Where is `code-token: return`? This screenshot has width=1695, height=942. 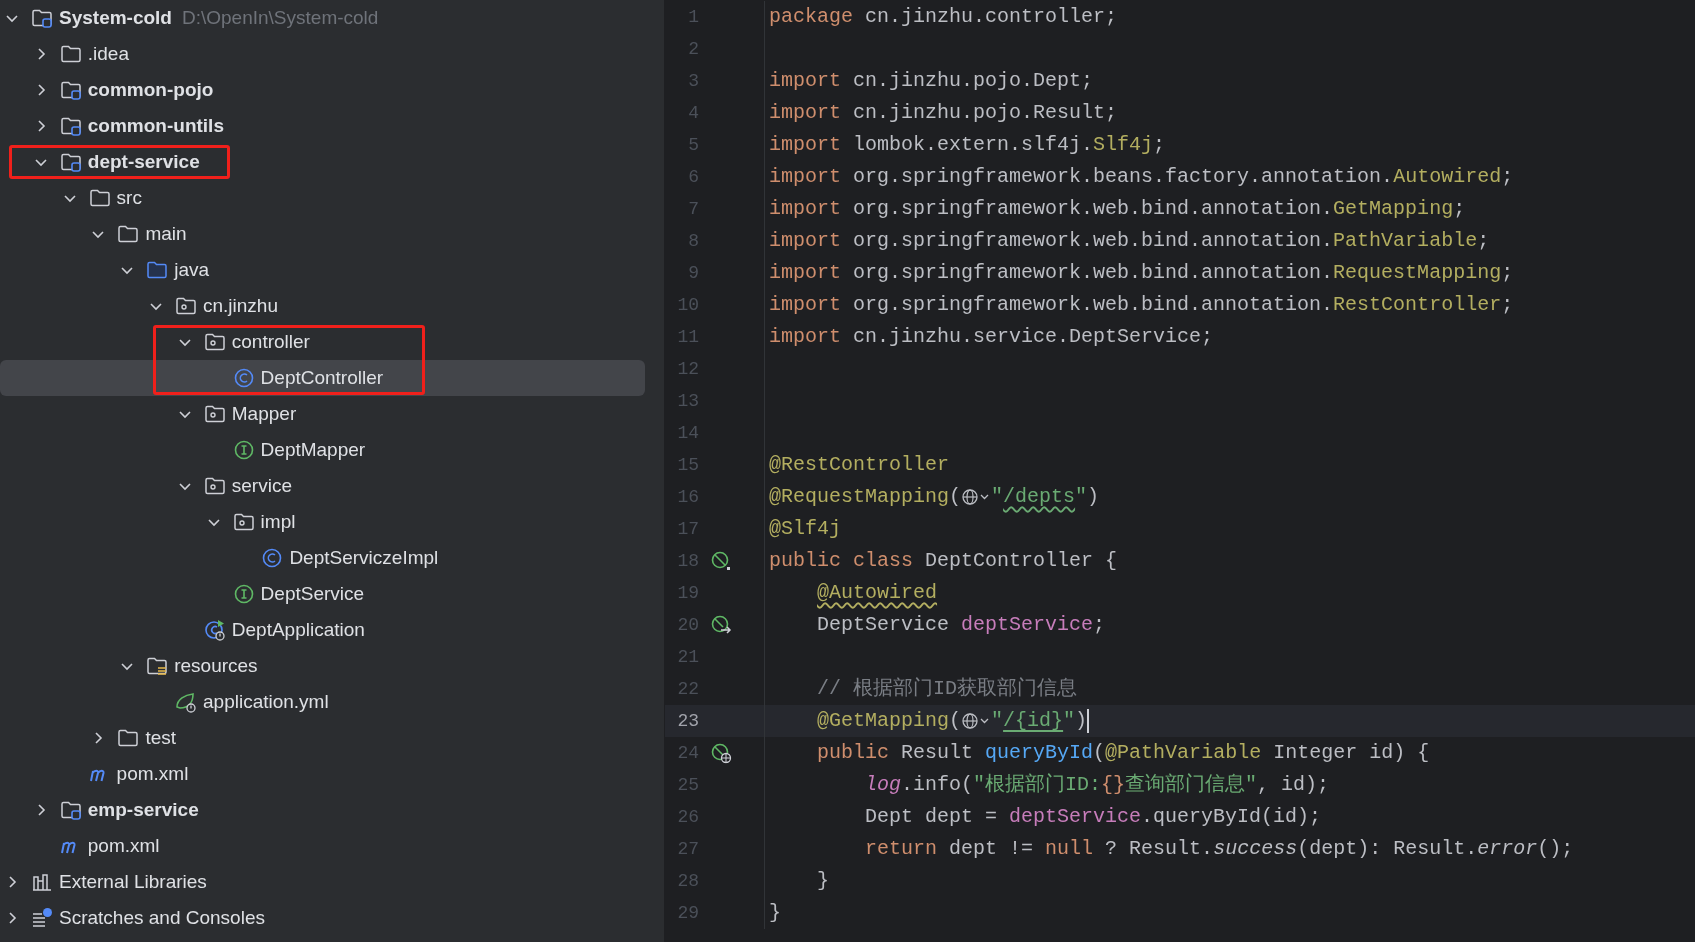
code-token: return is located at coordinates (901, 848).